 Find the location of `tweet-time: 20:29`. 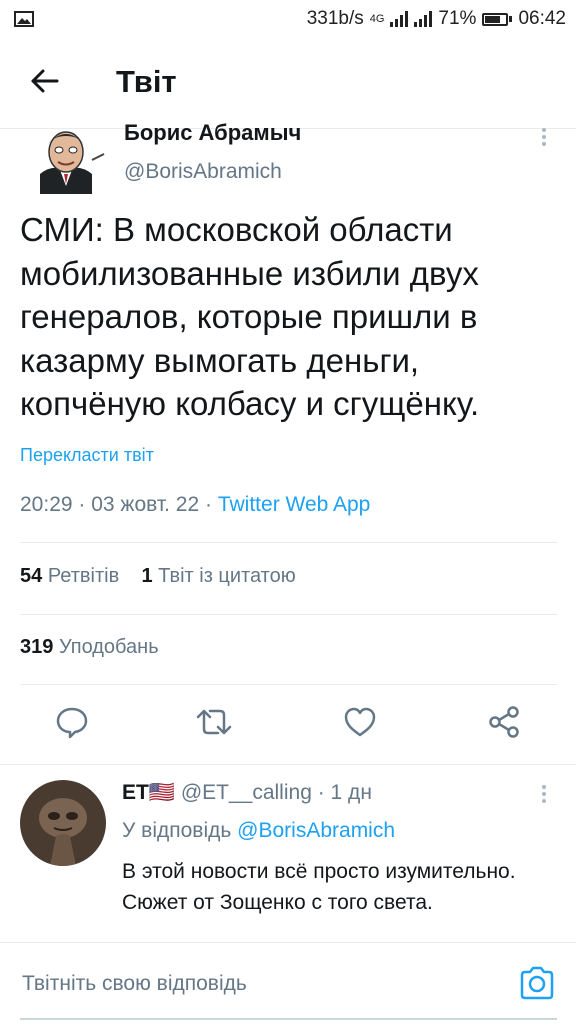

tweet-time: 20:29 is located at coordinates (46, 504).